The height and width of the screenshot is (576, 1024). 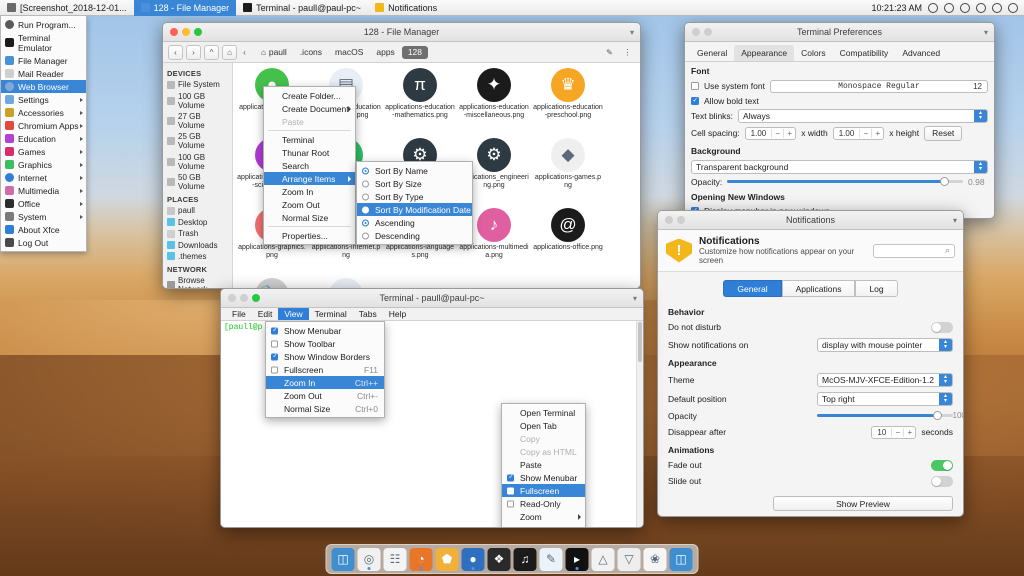 What do you see at coordinates (473, 559) in the screenshot?
I see `dock-item: ●` at bounding box center [473, 559].